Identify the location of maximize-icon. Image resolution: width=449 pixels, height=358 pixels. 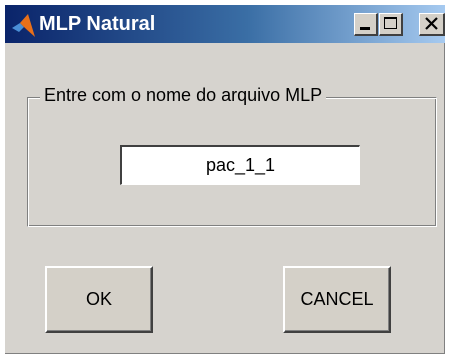
(390, 23).